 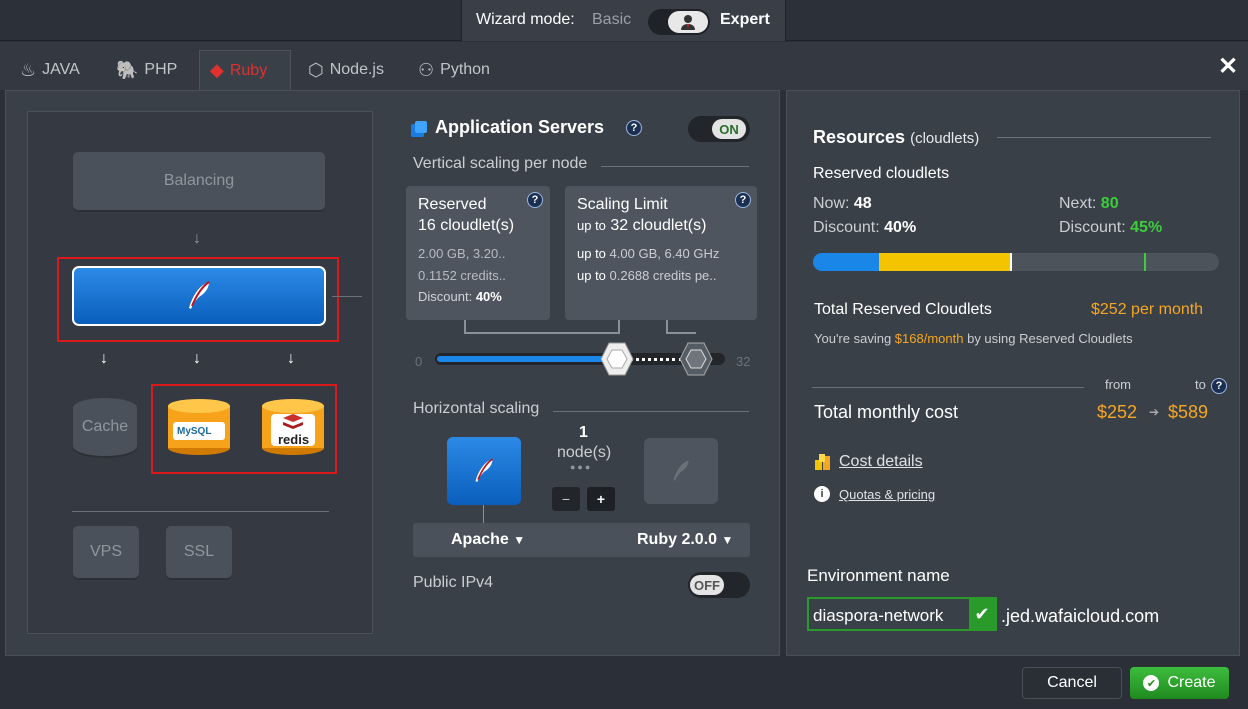 What do you see at coordinates (896, 137) in the screenshot?
I see `resources-title: Resources (cloudlets)` at bounding box center [896, 137].